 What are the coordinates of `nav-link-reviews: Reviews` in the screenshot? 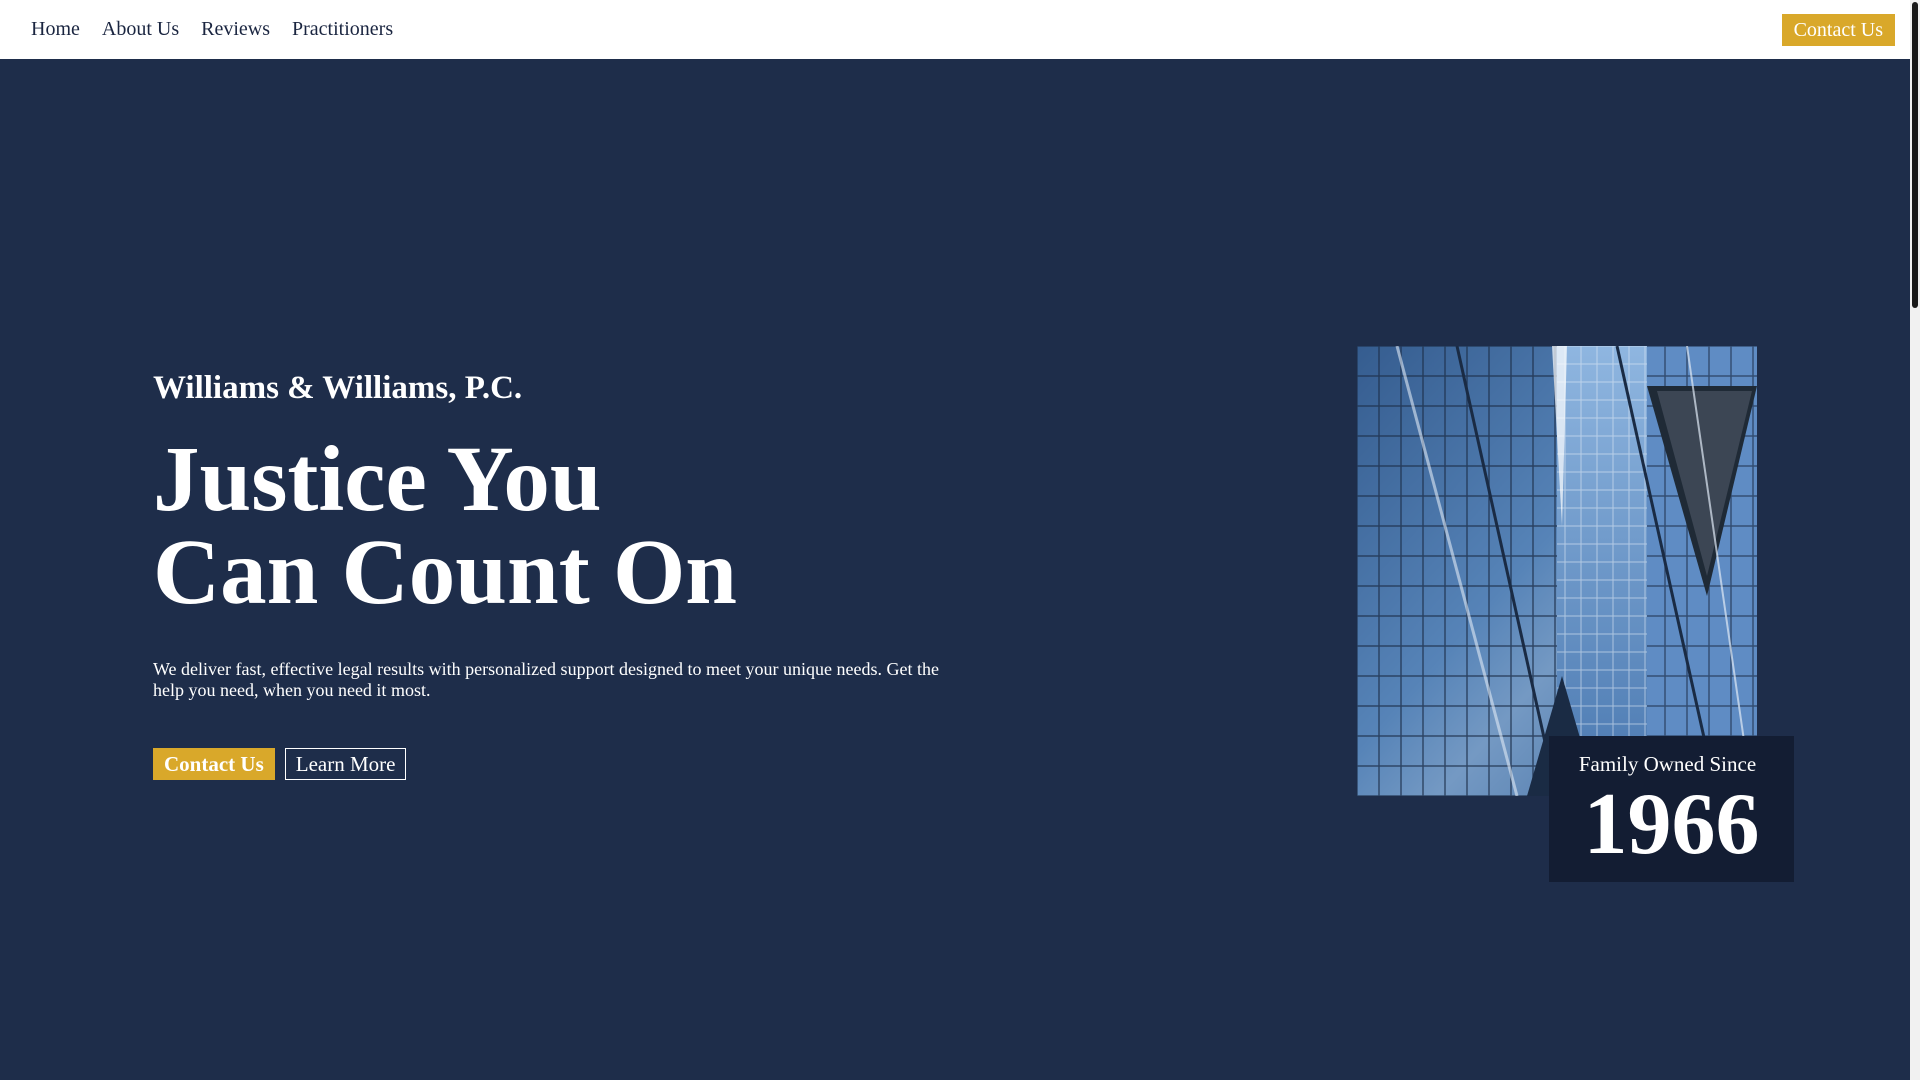 It's located at (235, 29).